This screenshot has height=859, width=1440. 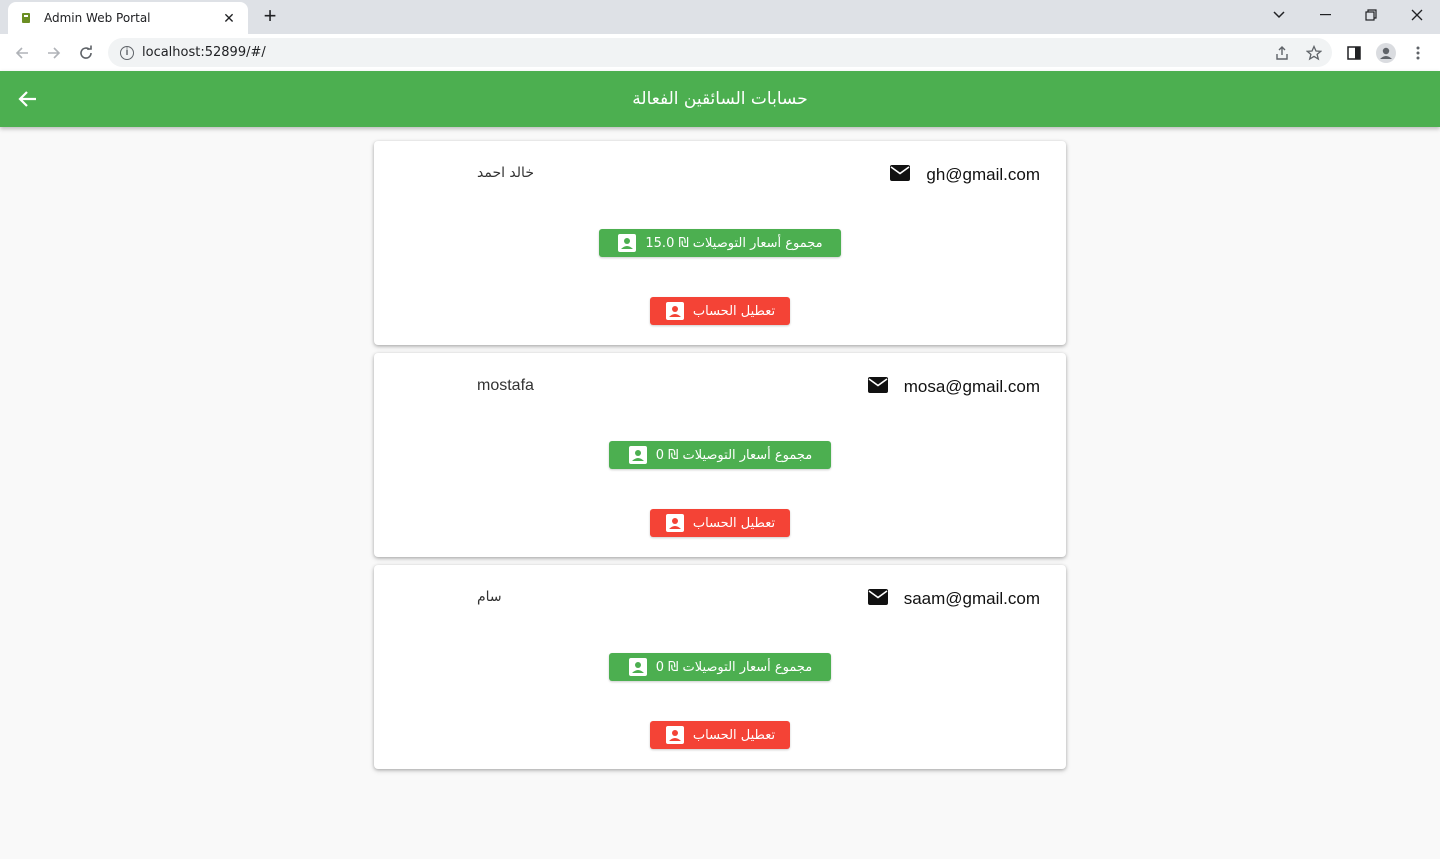 What do you see at coordinates (1354, 53) in the screenshot?
I see `side-panel-icon` at bounding box center [1354, 53].